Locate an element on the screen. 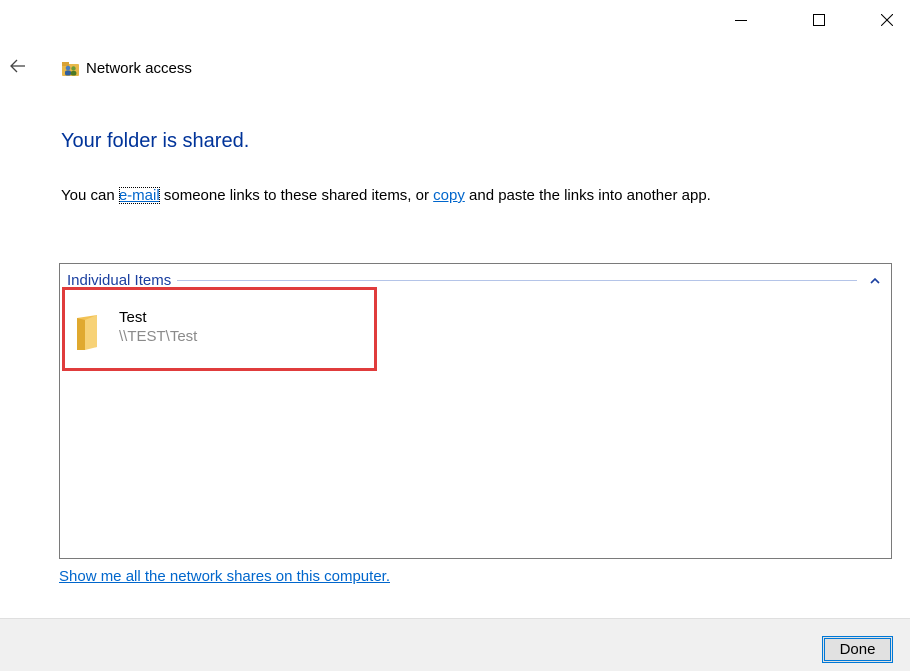 The image size is (910, 671). group-label: Individual Items is located at coordinates (119, 280).